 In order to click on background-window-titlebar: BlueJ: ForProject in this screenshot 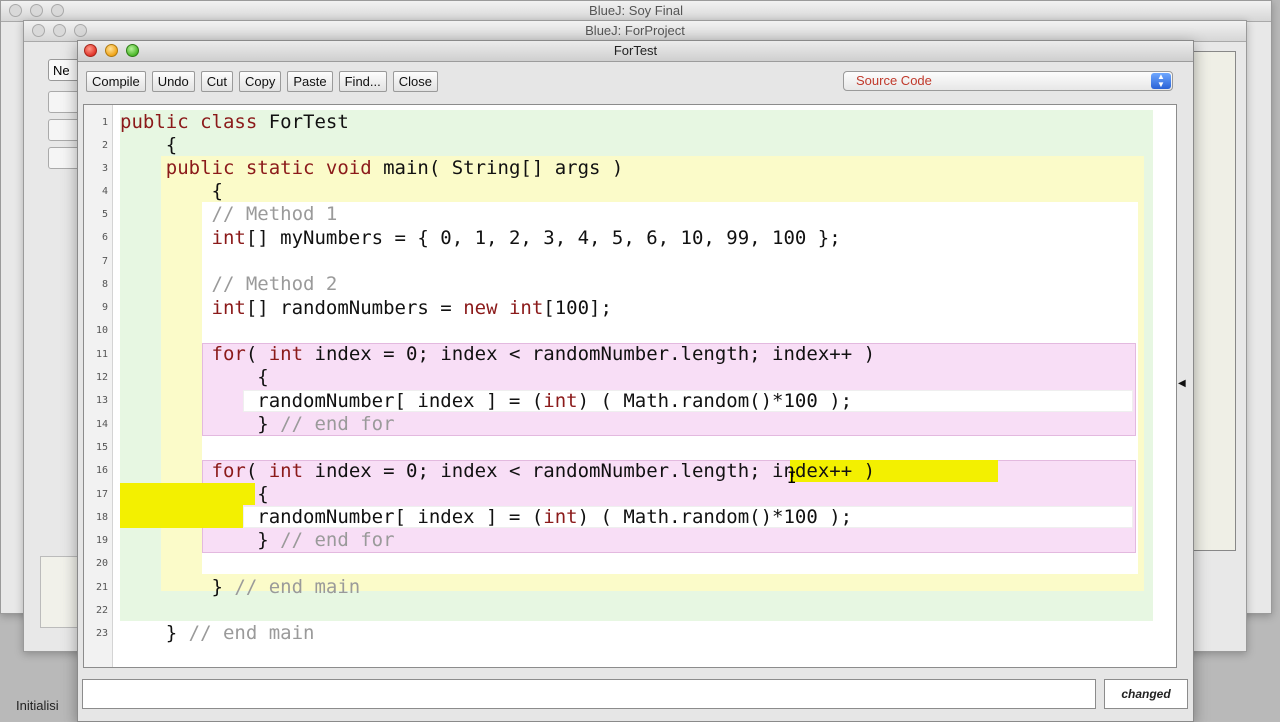, I will do `click(635, 31)`.